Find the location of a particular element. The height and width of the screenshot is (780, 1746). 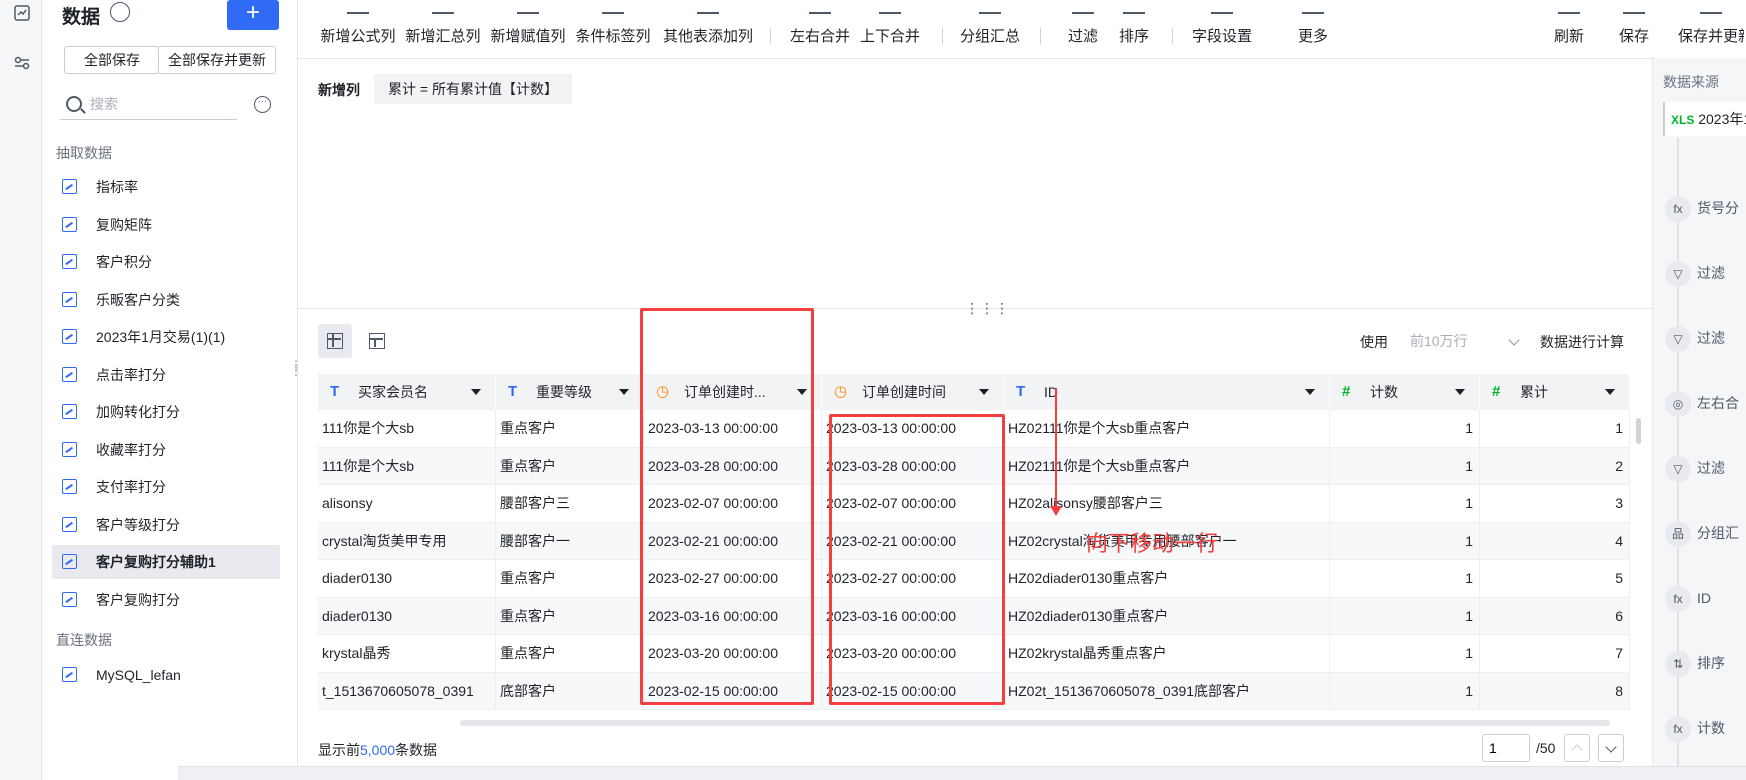

add-assign-column-button: 新增赋值列 is located at coordinates (528, 27).